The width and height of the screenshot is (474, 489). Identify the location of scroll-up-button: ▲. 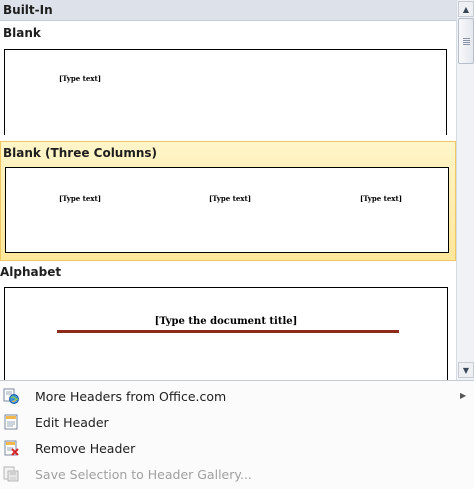
(466, 9).